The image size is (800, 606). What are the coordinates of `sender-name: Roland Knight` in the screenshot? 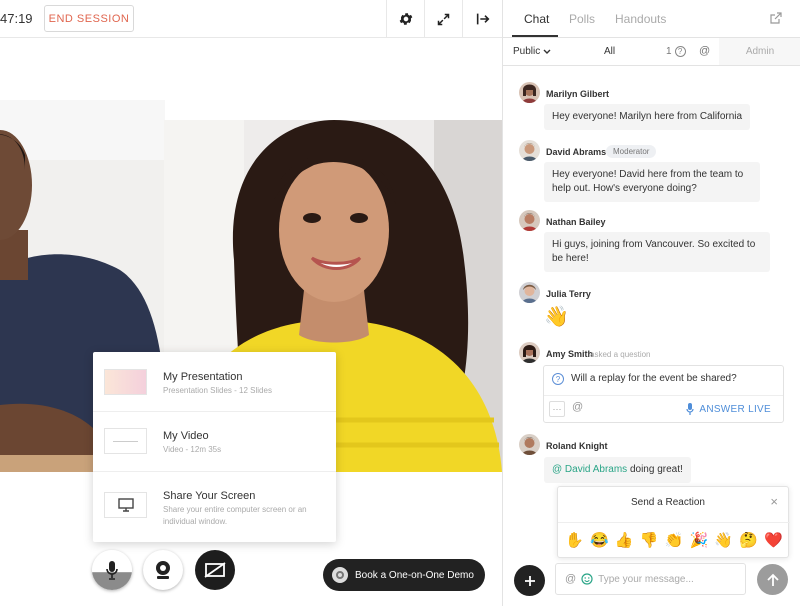 It's located at (577, 446).